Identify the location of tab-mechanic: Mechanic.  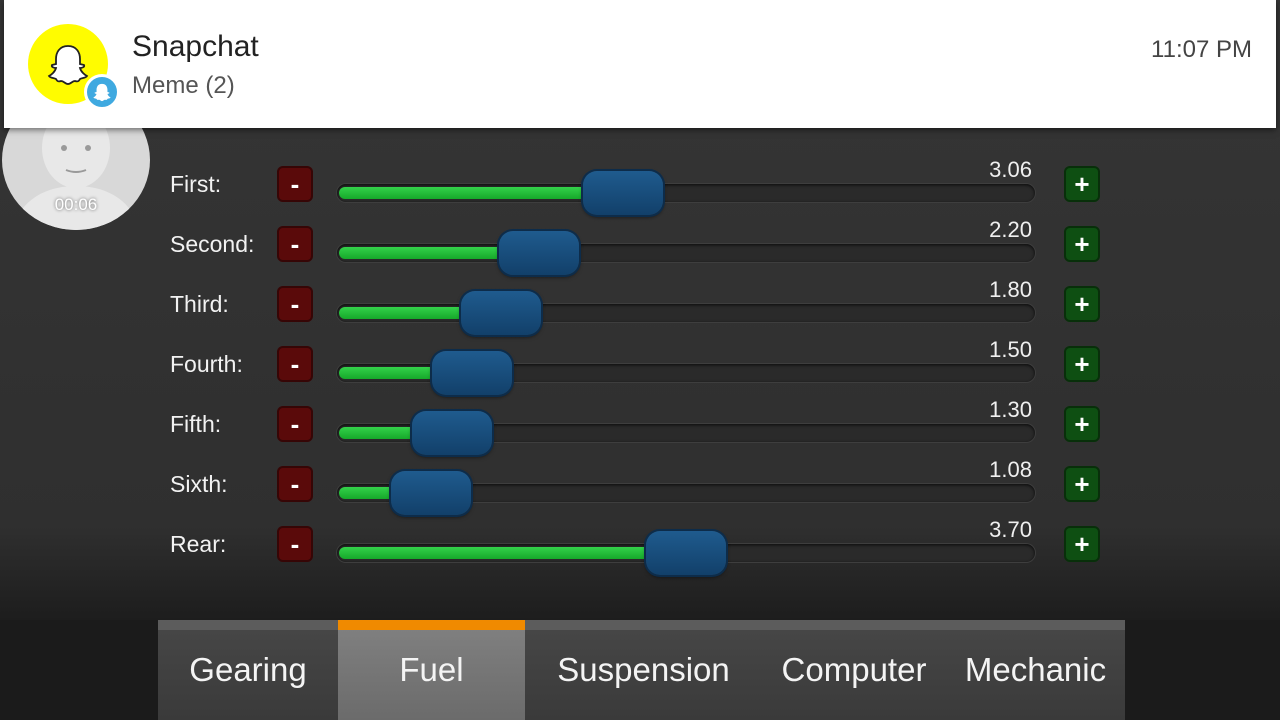
(1035, 670).